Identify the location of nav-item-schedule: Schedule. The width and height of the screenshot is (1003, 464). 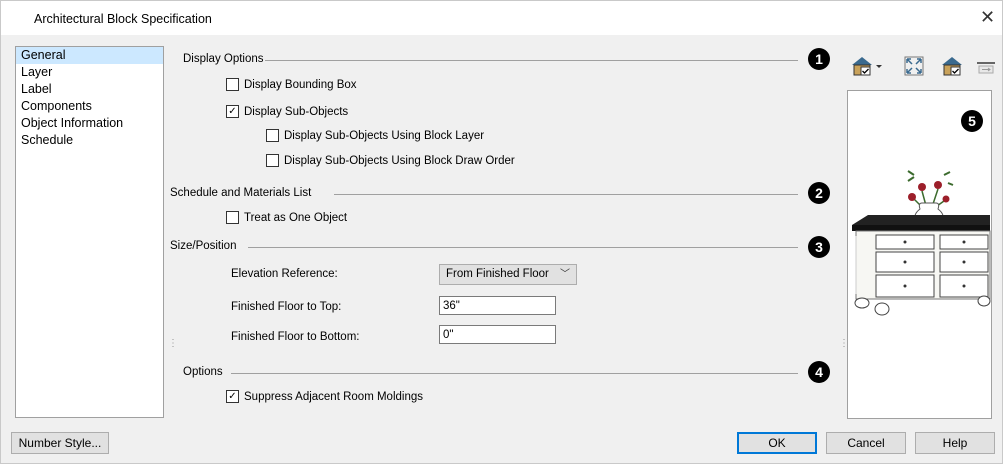
(89, 140).